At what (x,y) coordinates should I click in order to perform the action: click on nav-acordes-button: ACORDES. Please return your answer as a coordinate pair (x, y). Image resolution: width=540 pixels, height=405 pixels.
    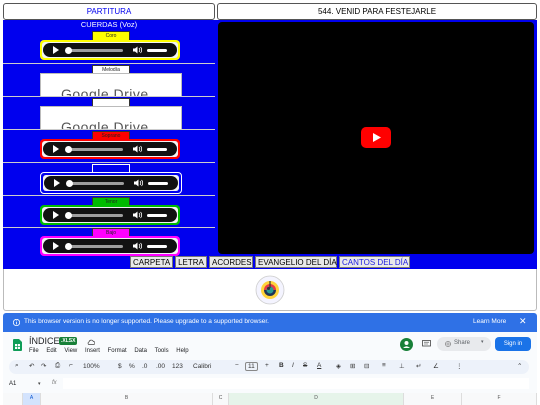
    Looking at the image, I should click on (231, 262).